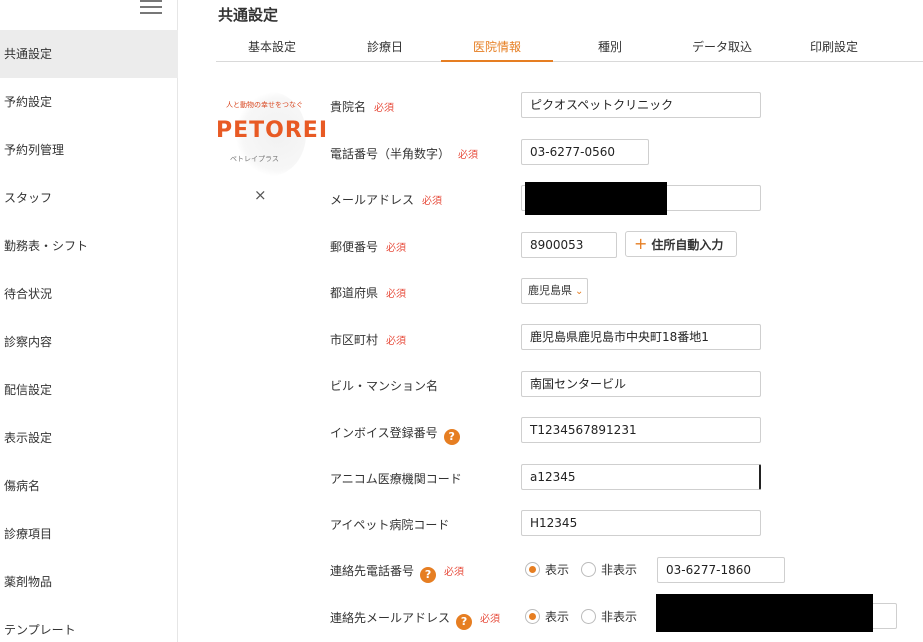  I want to click on sidebar-item-staff: スタッフ, so click(89, 198).